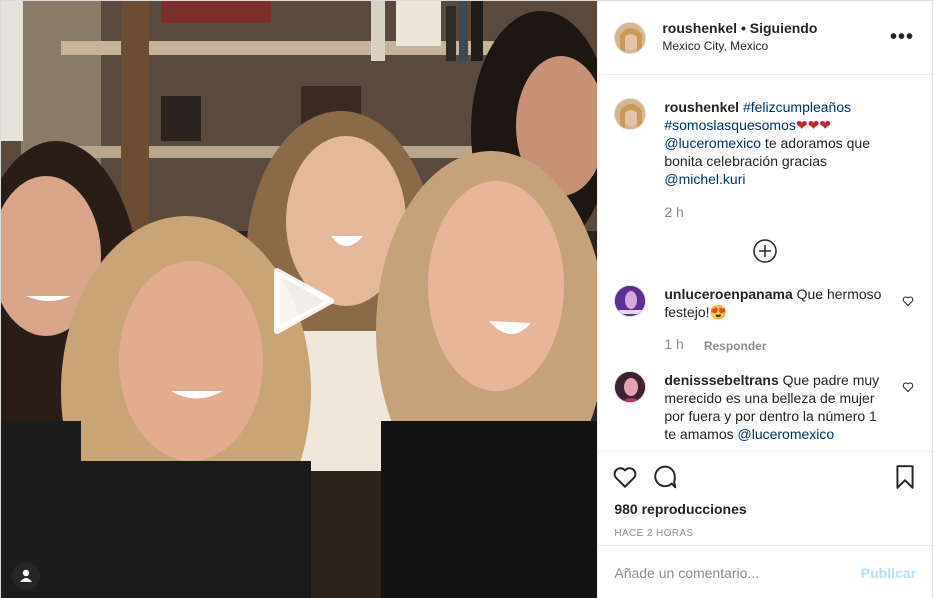 This screenshot has width=933, height=598. What do you see at coordinates (765, 509) in the screenshot?
I see `view-count: 980 reproducciones` at bounding box center [765, 509].